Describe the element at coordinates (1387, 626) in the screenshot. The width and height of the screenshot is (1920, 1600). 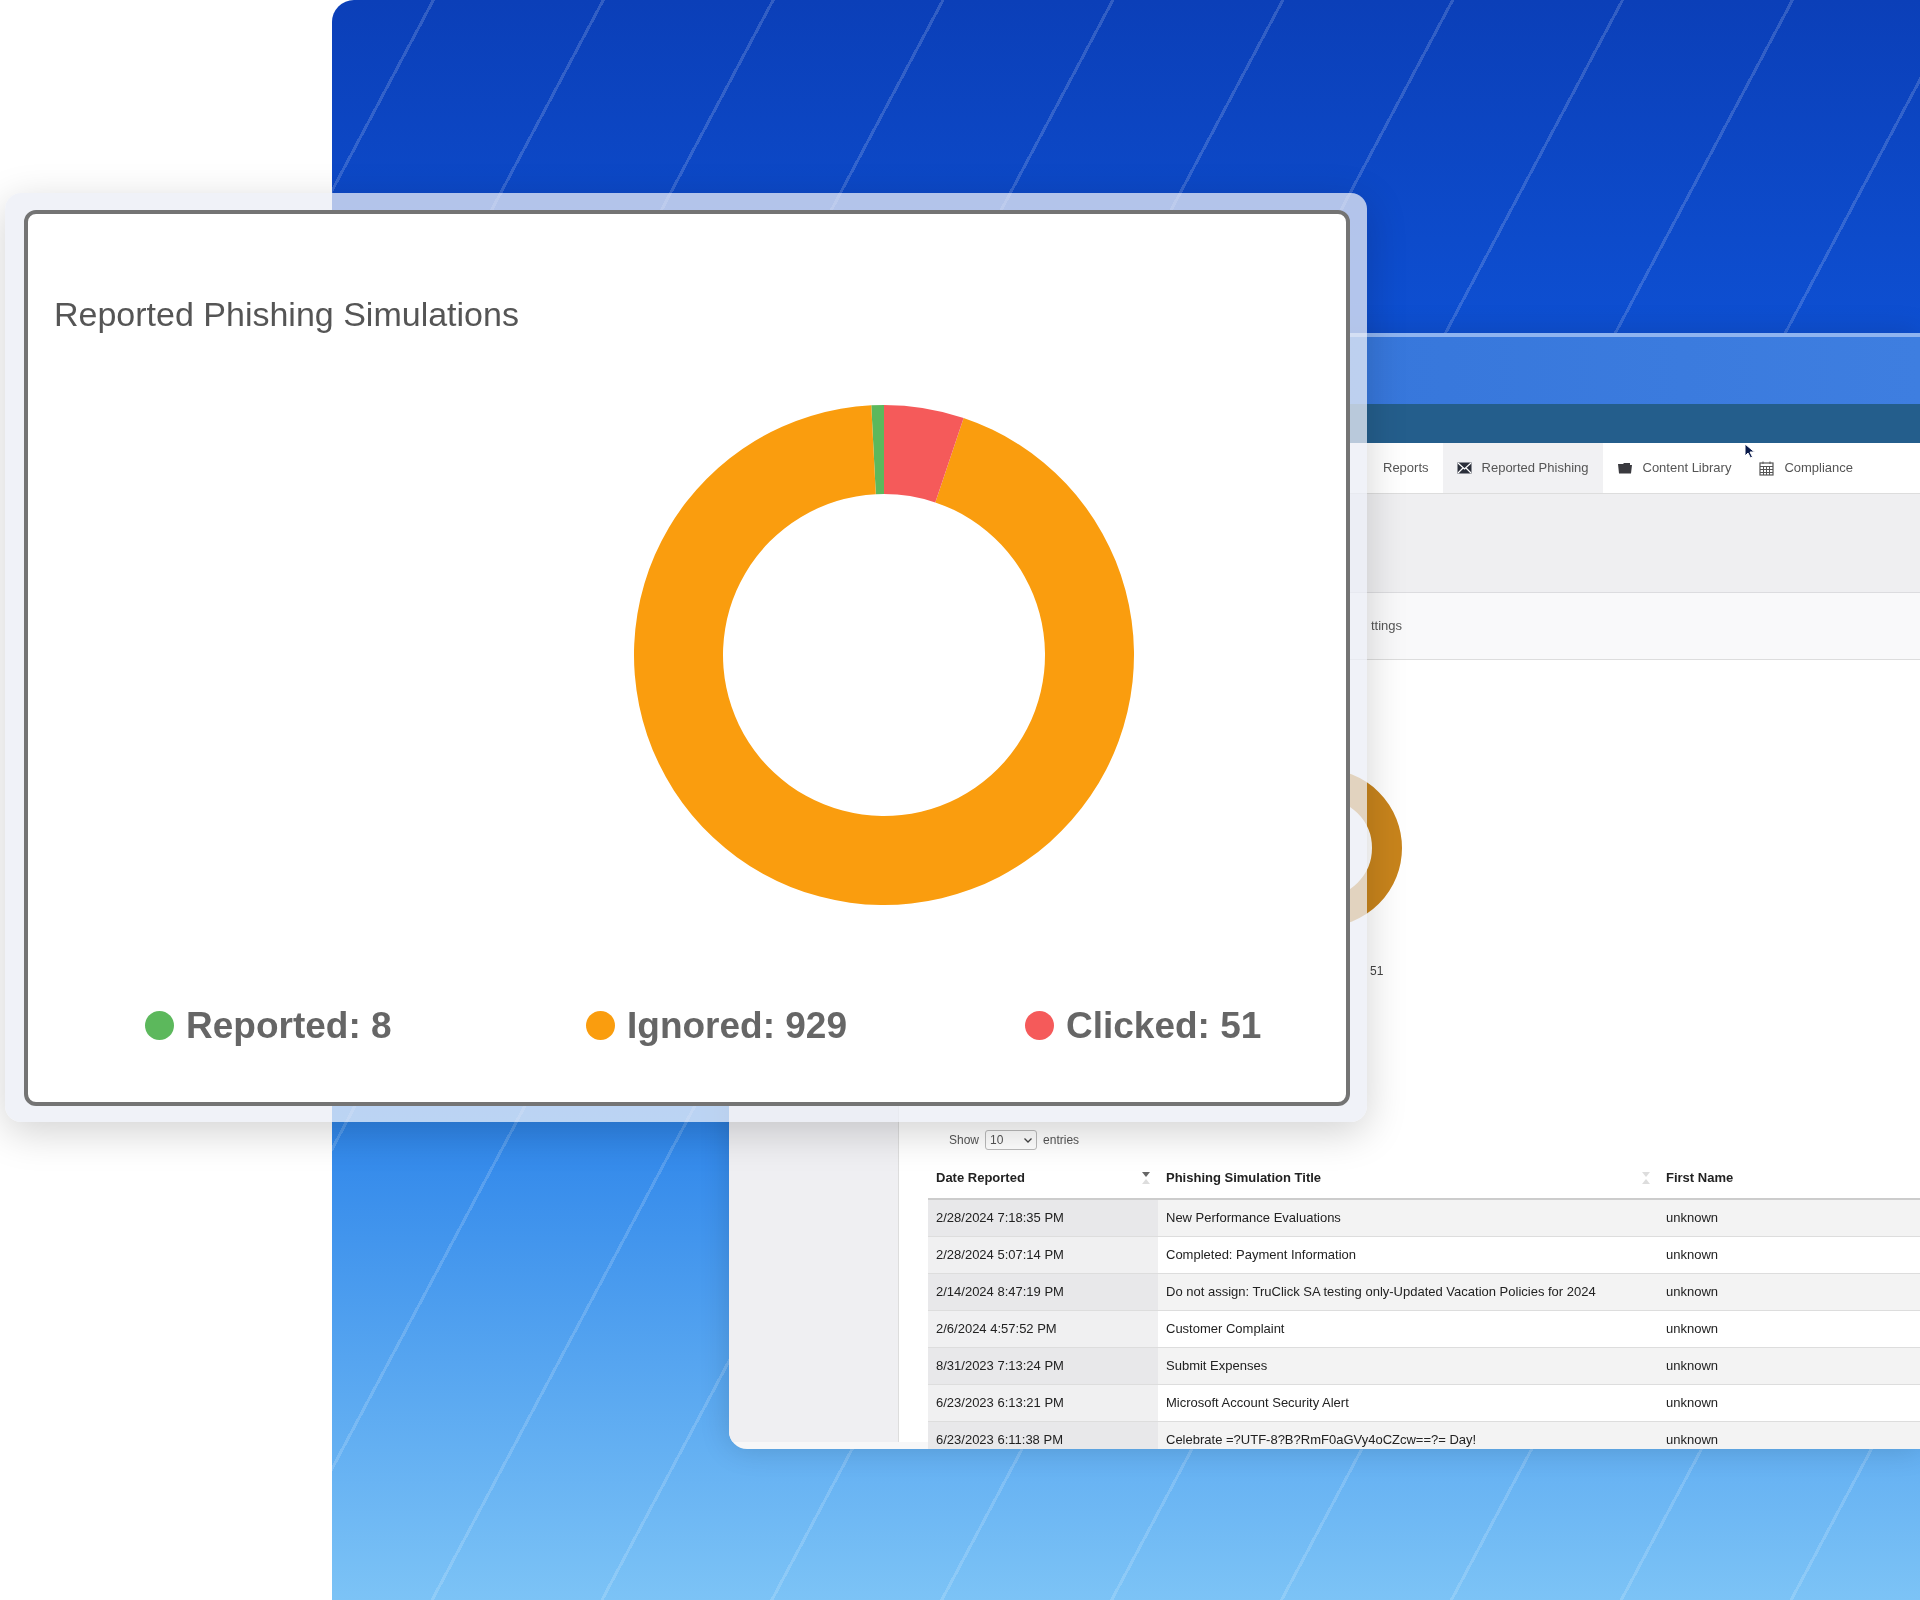
I see `tab-label: ttings` at that location.